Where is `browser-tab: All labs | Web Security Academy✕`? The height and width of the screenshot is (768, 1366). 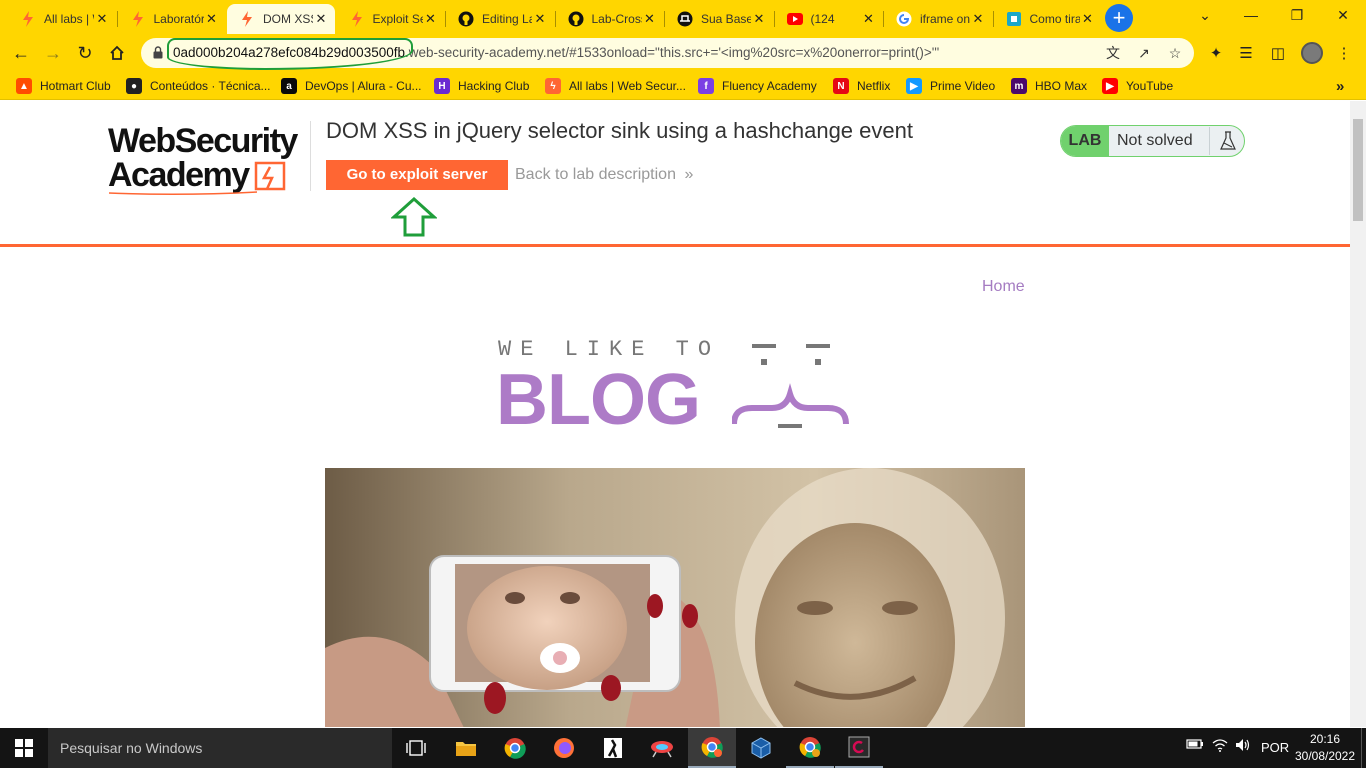
browser-tab: All labs | Web Security Academy✕ is located at coordinates (62, 19).